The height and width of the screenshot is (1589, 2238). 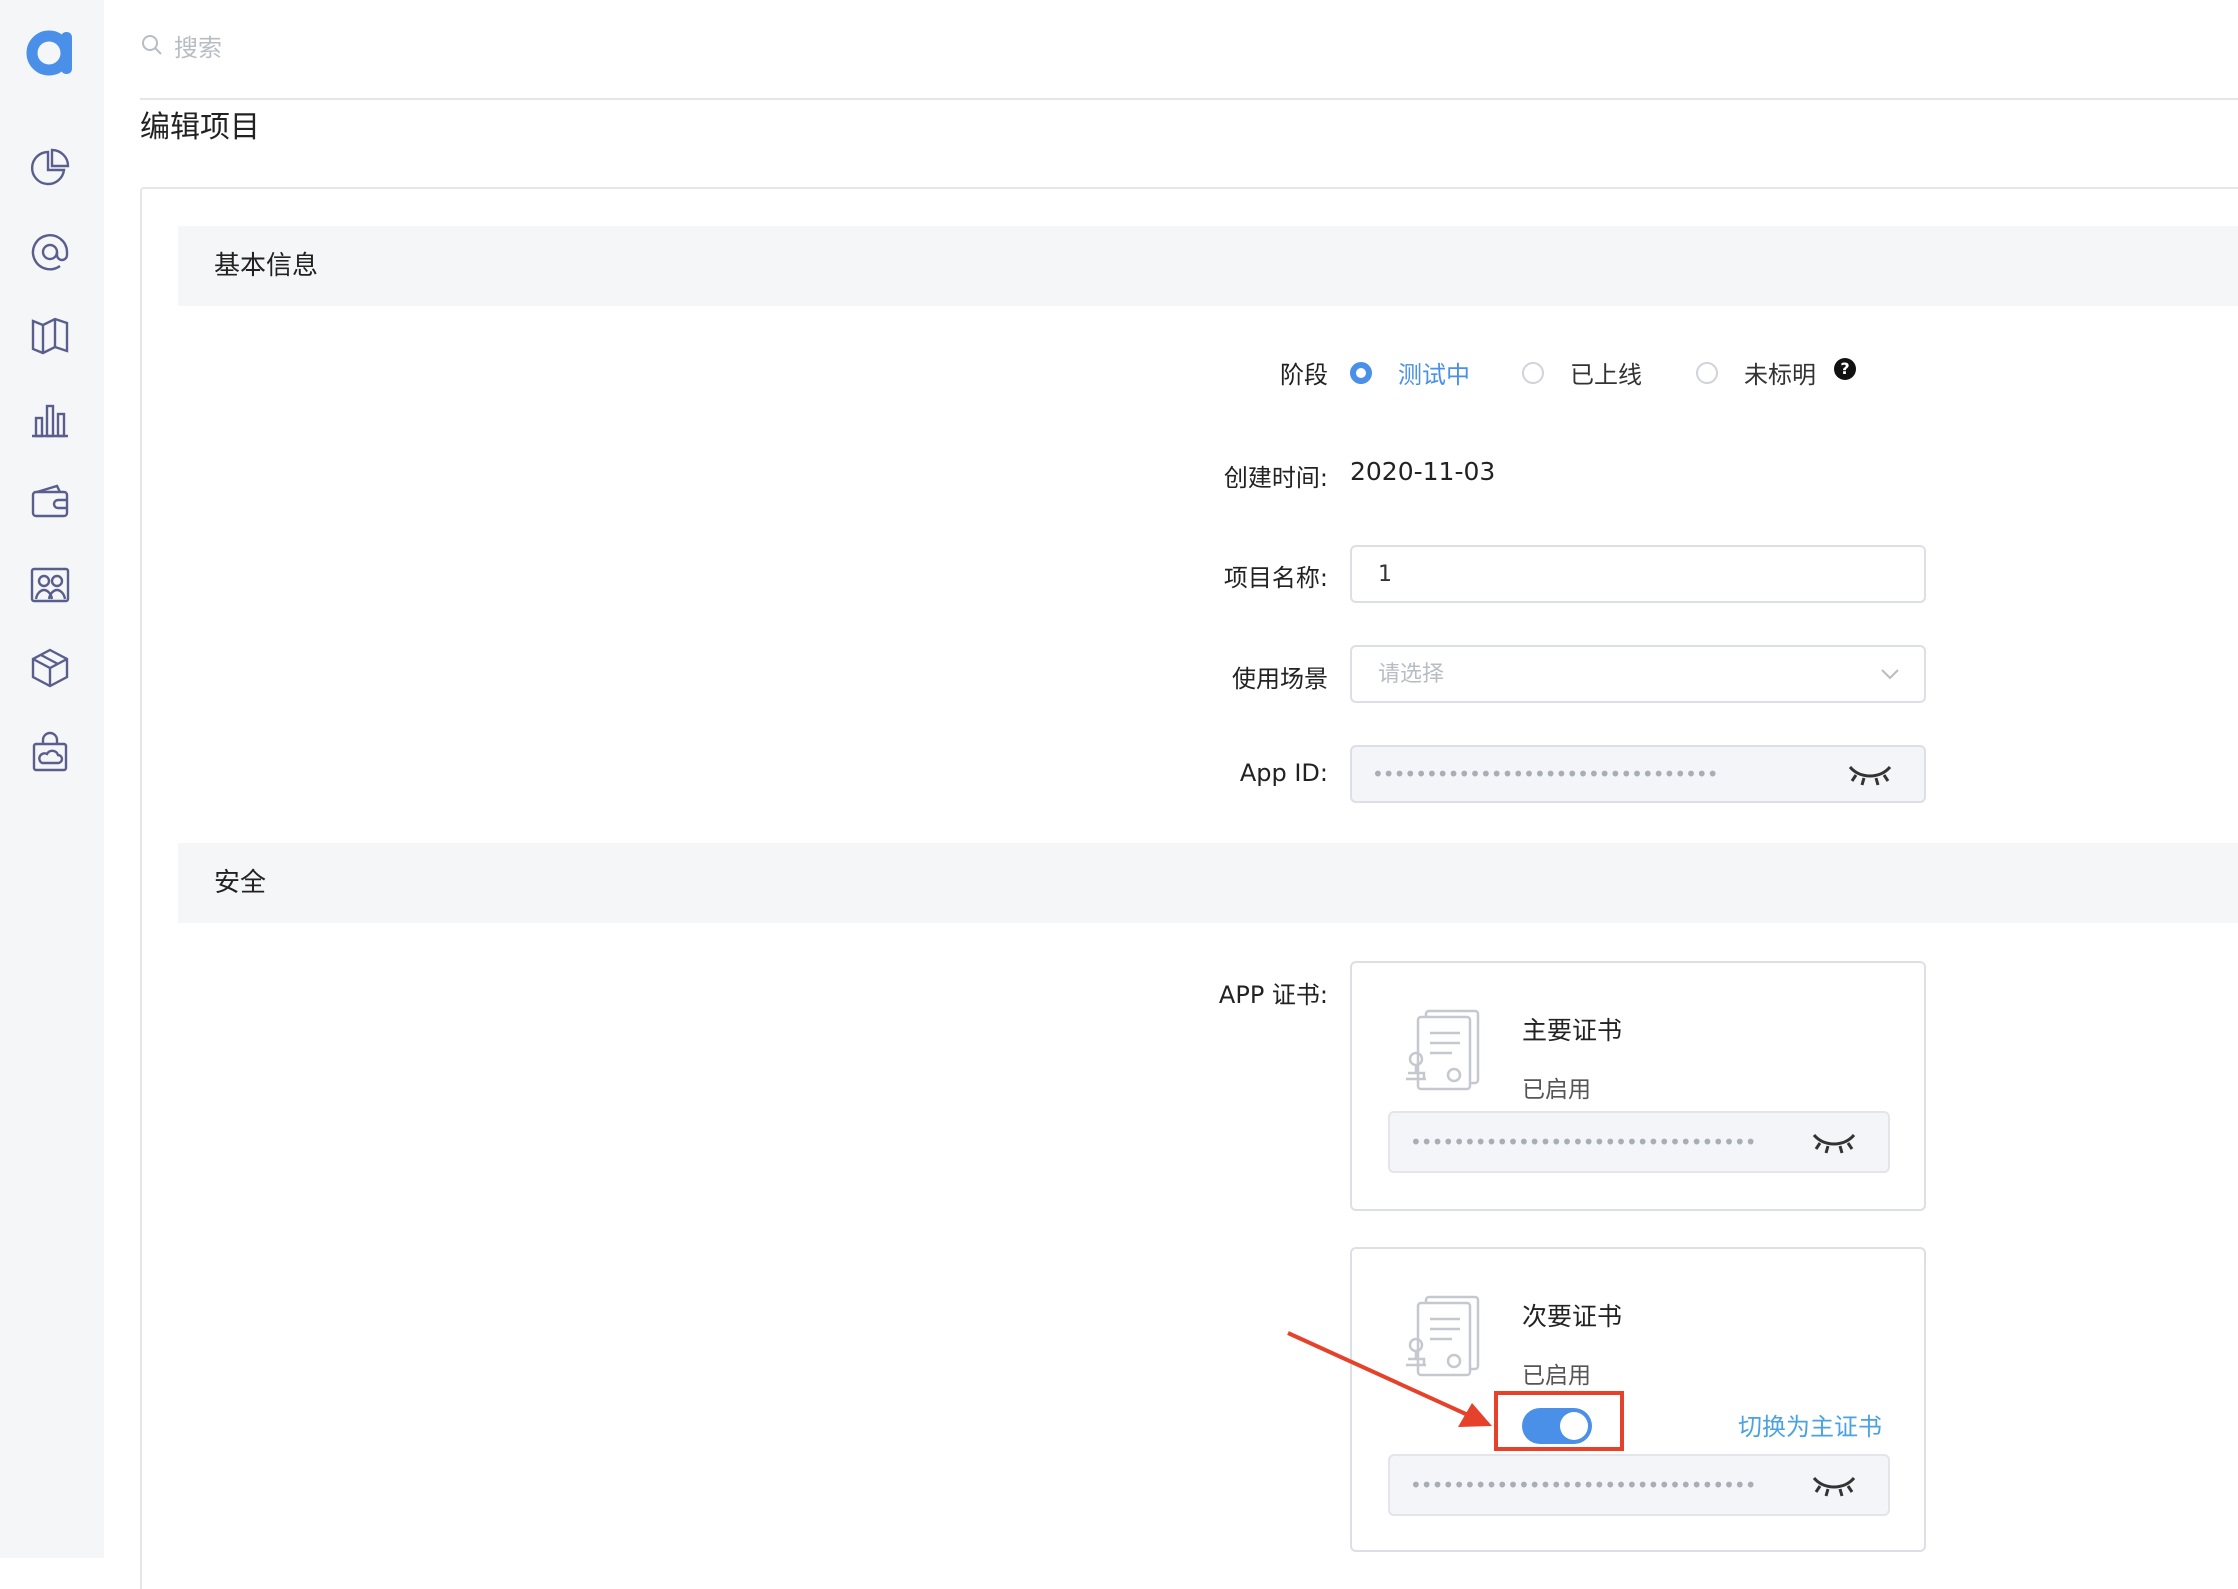 I want to click on question-icon: ?, so click(x=1845, y=369).